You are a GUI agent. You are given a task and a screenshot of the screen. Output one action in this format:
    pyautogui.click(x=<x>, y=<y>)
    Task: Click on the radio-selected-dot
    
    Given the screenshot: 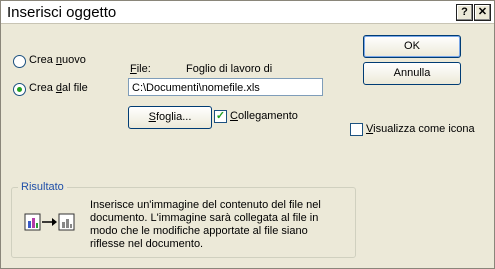 What is the action you would take?
    pyautogui.click(x=19, y=89)
    